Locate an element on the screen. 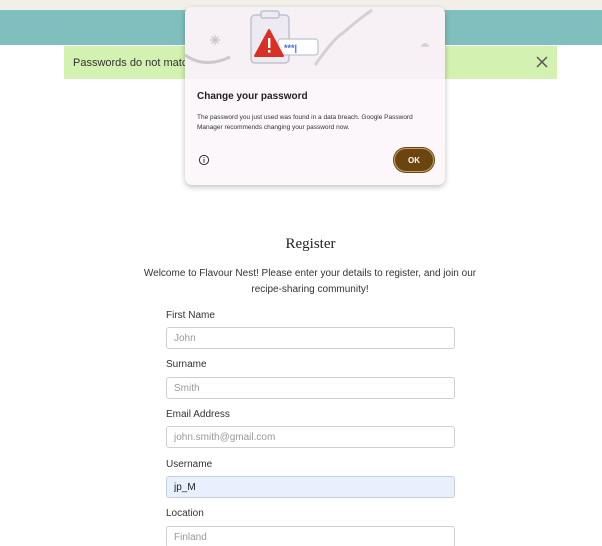  masked-password: ***| is located at coordinates (290, 48).